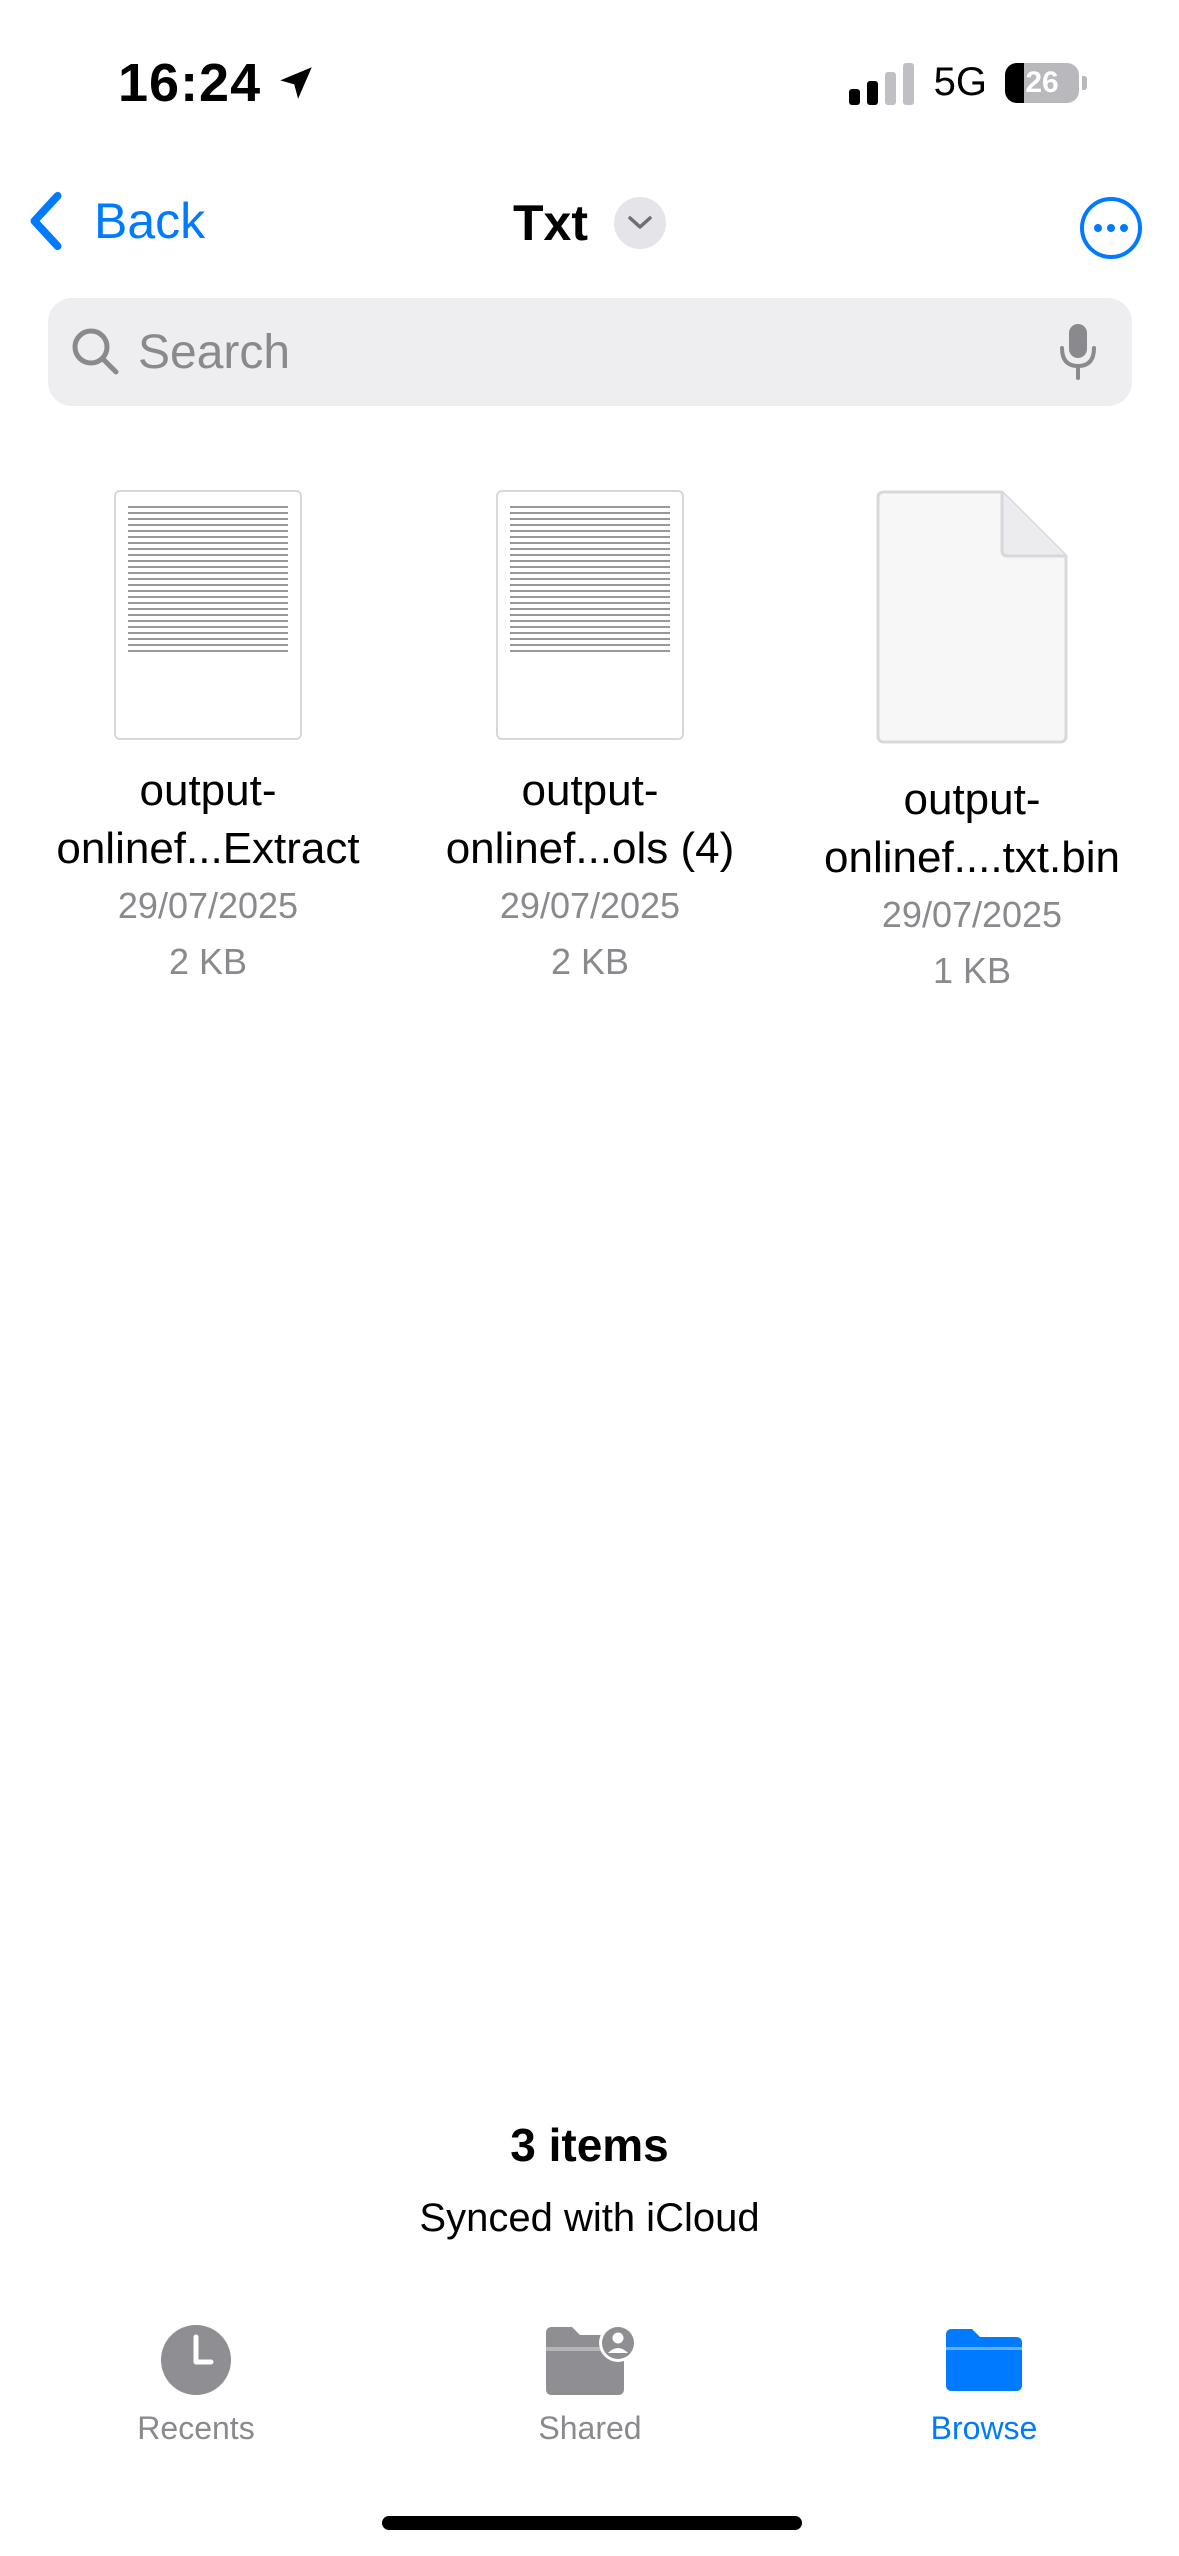  I want to click on battery-cap, so click(1084, 82).